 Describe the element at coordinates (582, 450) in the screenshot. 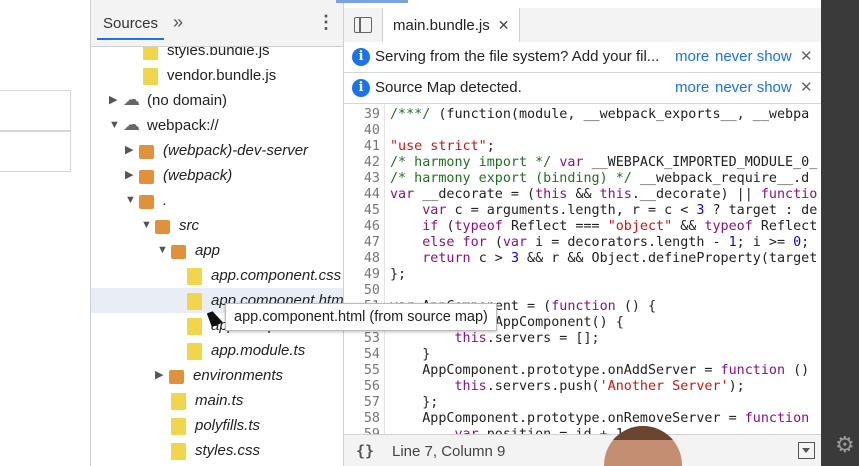

I see `editor-statusbar: {} Line 7, Column 9` at that location.